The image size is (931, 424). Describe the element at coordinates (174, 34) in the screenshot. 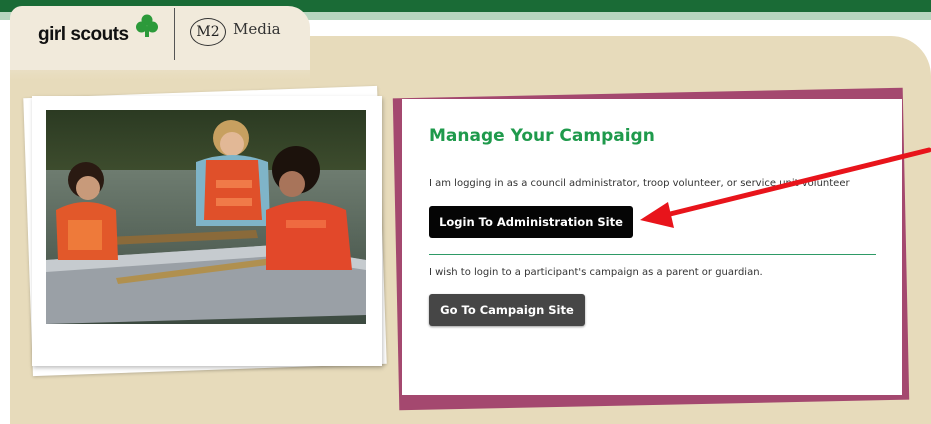

I see `logo-divider` at that location.